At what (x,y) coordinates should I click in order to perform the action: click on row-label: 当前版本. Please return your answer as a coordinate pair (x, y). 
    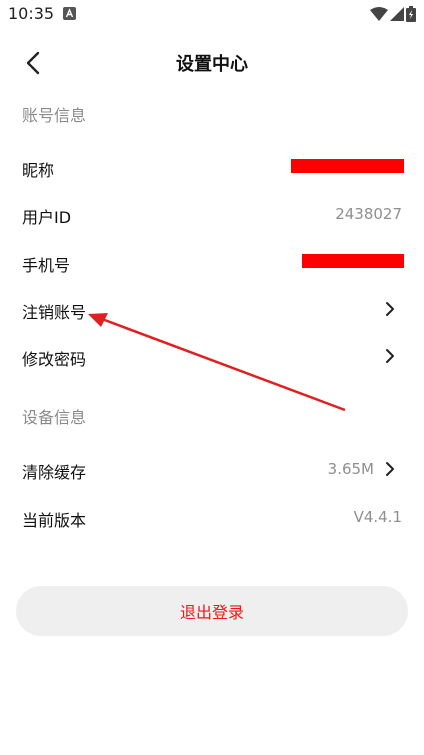
    Looking at the image, I should click on (54, 520).